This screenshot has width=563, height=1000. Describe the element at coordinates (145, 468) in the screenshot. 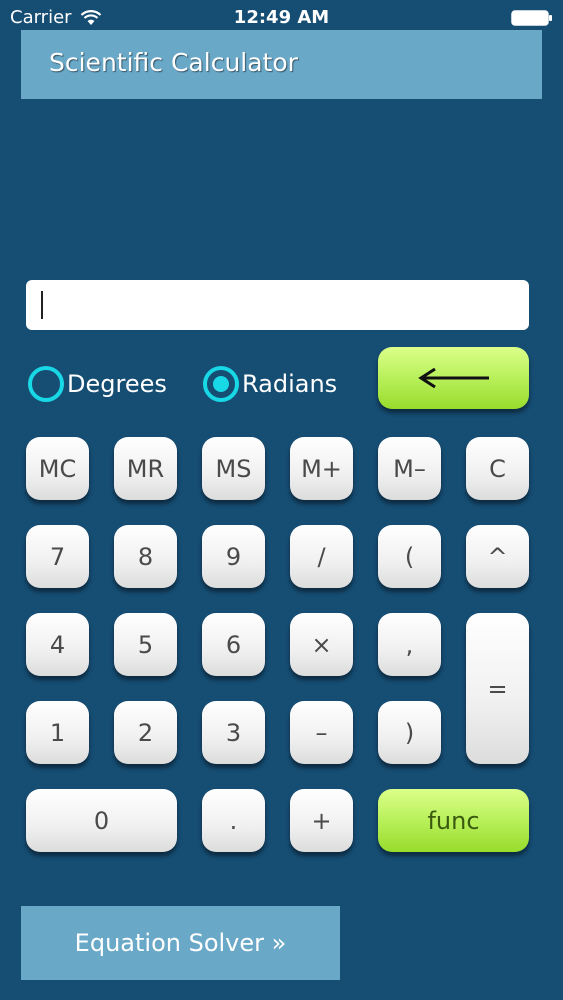

I see `mr-button: MR` at that location.